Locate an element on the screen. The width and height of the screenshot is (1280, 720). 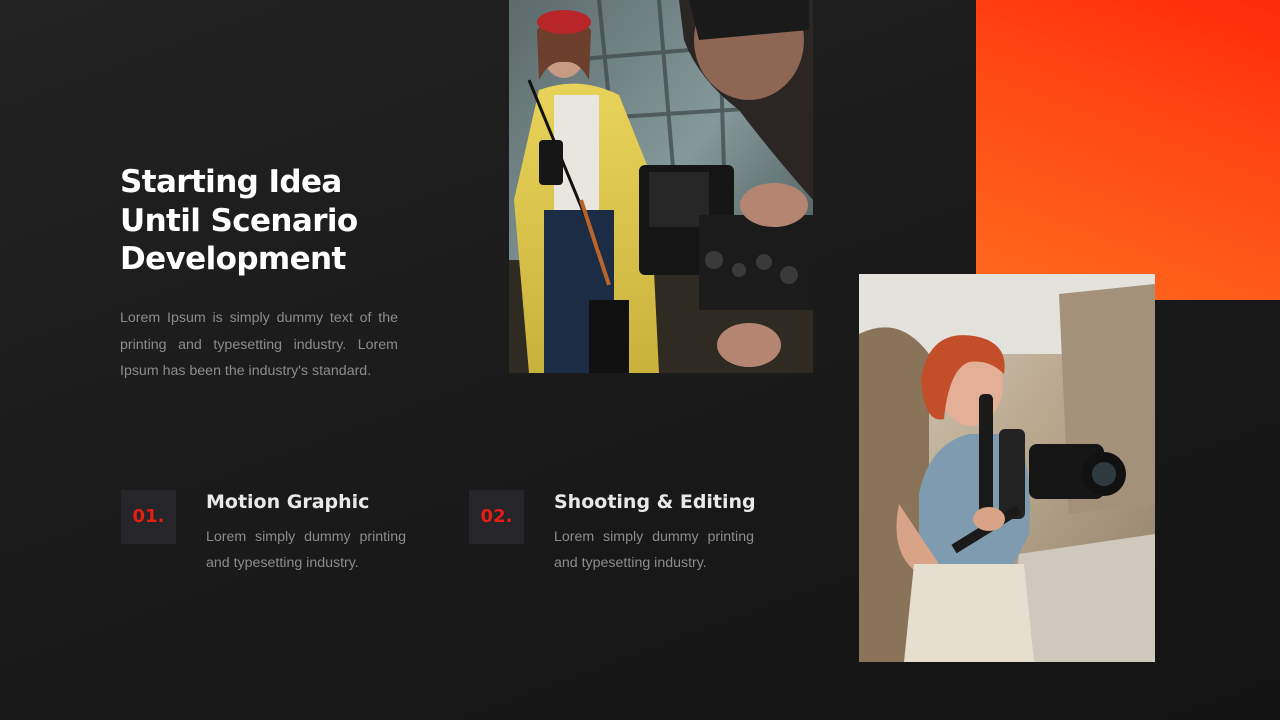
orange-accent-block is located at coordinates (1128, 150).